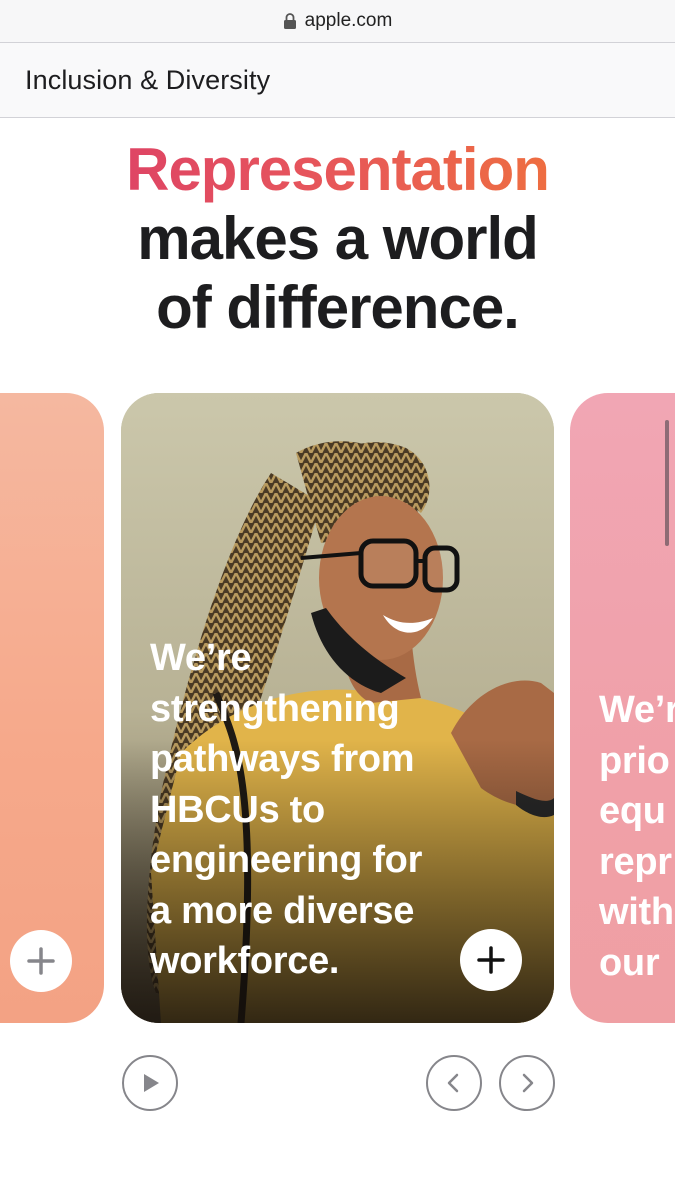 This screenshot has width=675, height=1200. I want to click on local-nav-title: Inclusion & Diversity, so click(147, 80).